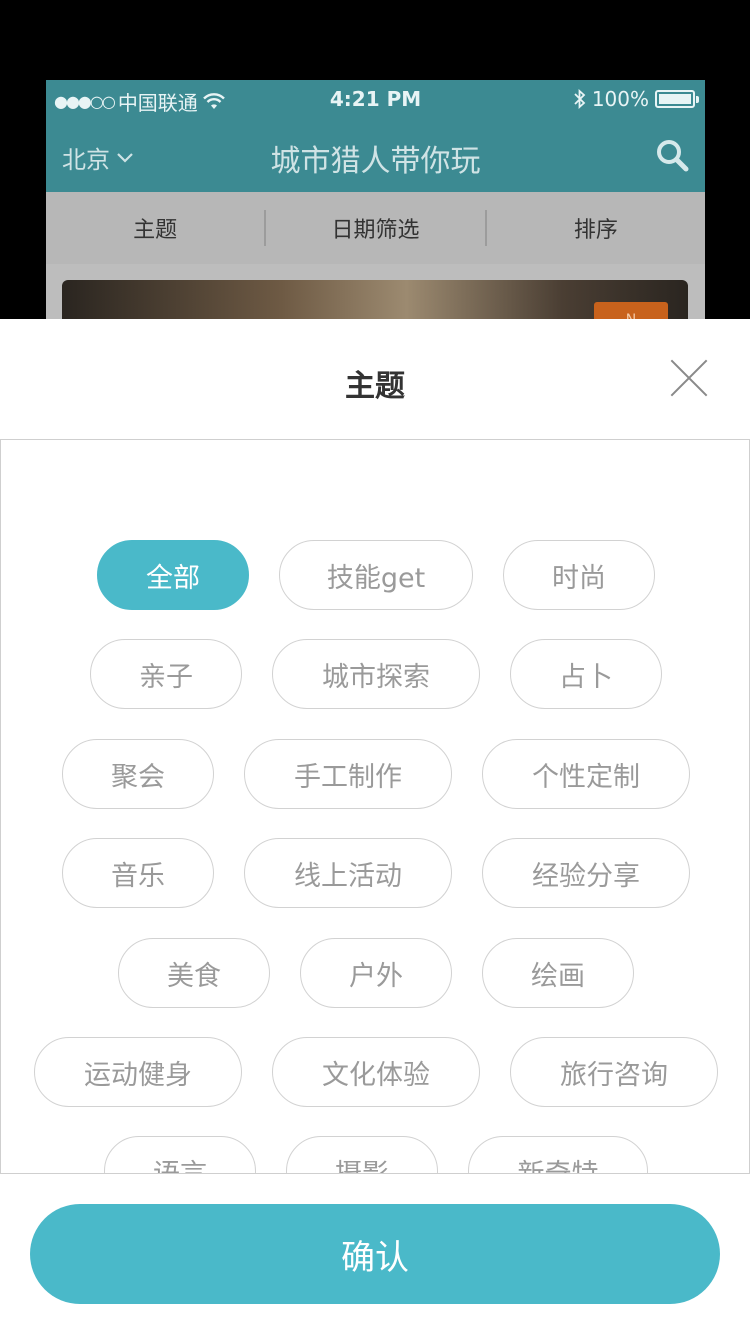  What do you see at coordinates (348, 873) in the screenshot?
I see `tag-online: 线上活动` at bounding box center [348, 873].